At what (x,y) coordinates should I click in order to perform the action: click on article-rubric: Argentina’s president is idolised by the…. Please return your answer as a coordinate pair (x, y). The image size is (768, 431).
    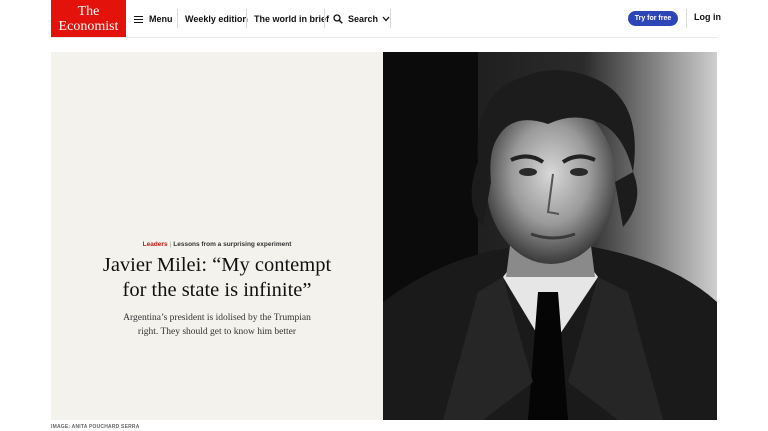
    Looking at the image, I should click on (217, 325).